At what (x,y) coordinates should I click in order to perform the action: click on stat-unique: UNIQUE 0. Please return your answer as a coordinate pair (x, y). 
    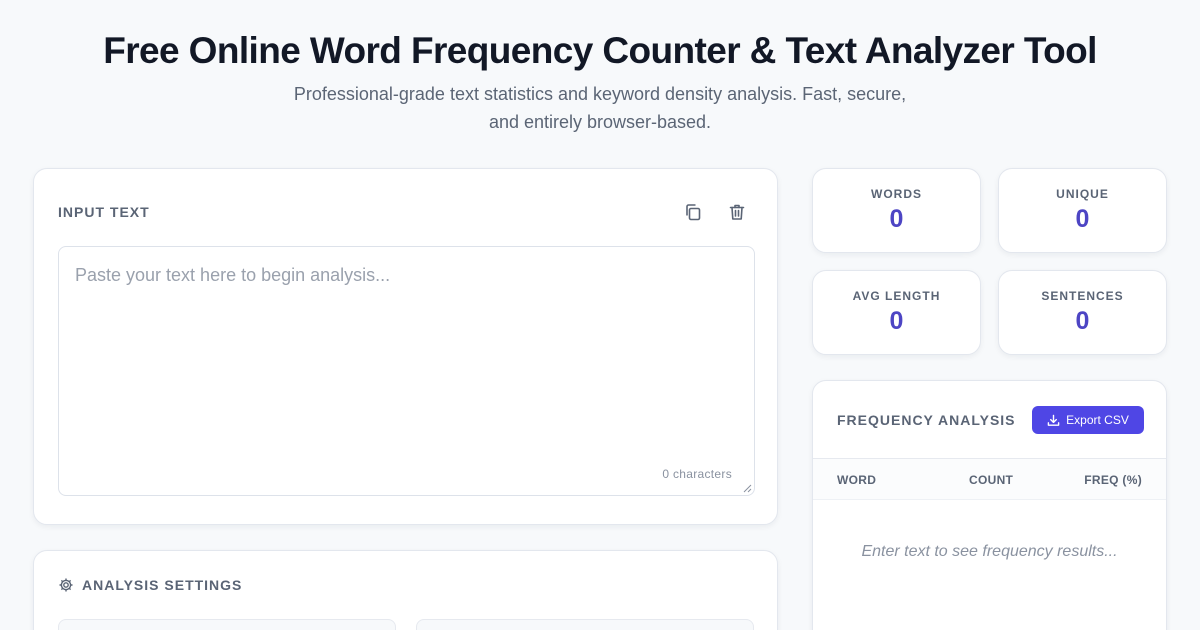
    Looking at the image, I should click on (1082, 210).